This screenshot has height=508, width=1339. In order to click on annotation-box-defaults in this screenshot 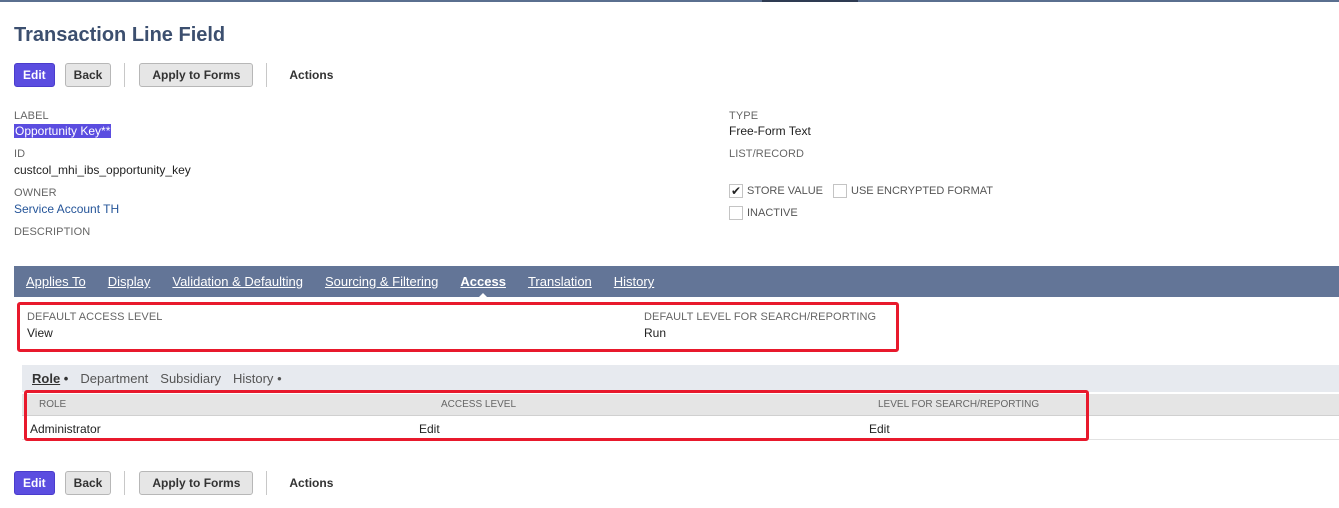, I will do `click(458, 327)`.